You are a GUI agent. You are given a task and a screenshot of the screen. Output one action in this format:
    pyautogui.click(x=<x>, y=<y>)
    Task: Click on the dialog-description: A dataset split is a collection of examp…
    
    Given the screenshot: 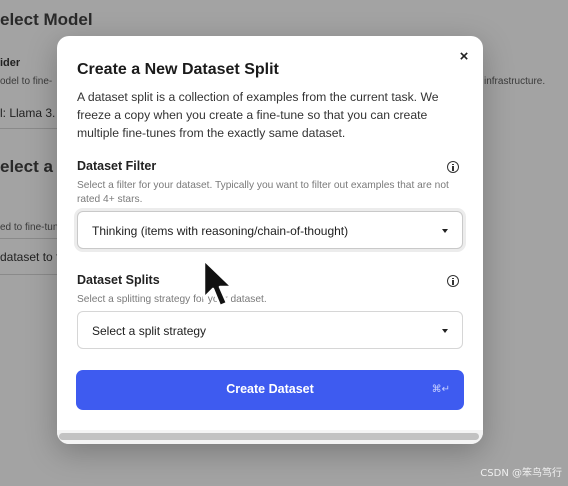 What is the action you would take?
    pyautogui.click(x=258, y=115)
    